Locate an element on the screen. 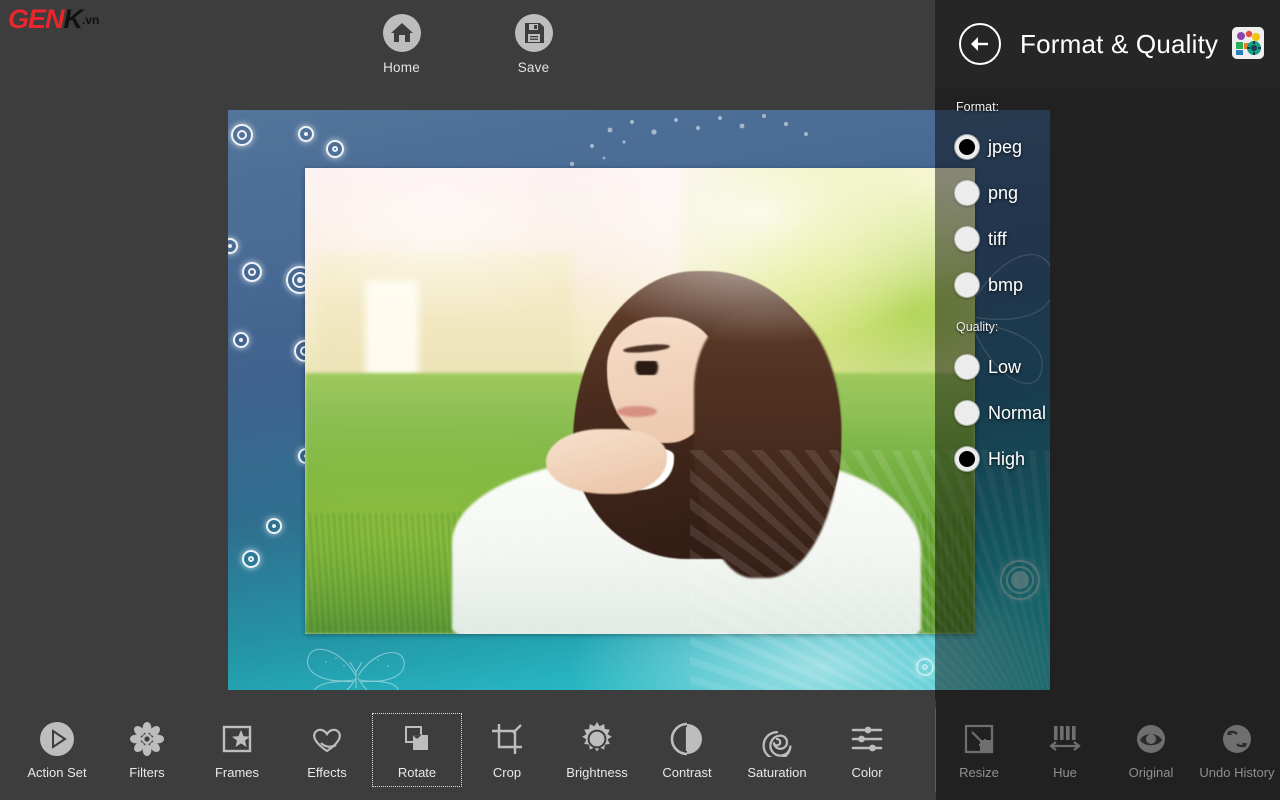 Image resolution: width=1280 pixels, height=800 pixels. home-button: Home is located at coordinates (402, 44).